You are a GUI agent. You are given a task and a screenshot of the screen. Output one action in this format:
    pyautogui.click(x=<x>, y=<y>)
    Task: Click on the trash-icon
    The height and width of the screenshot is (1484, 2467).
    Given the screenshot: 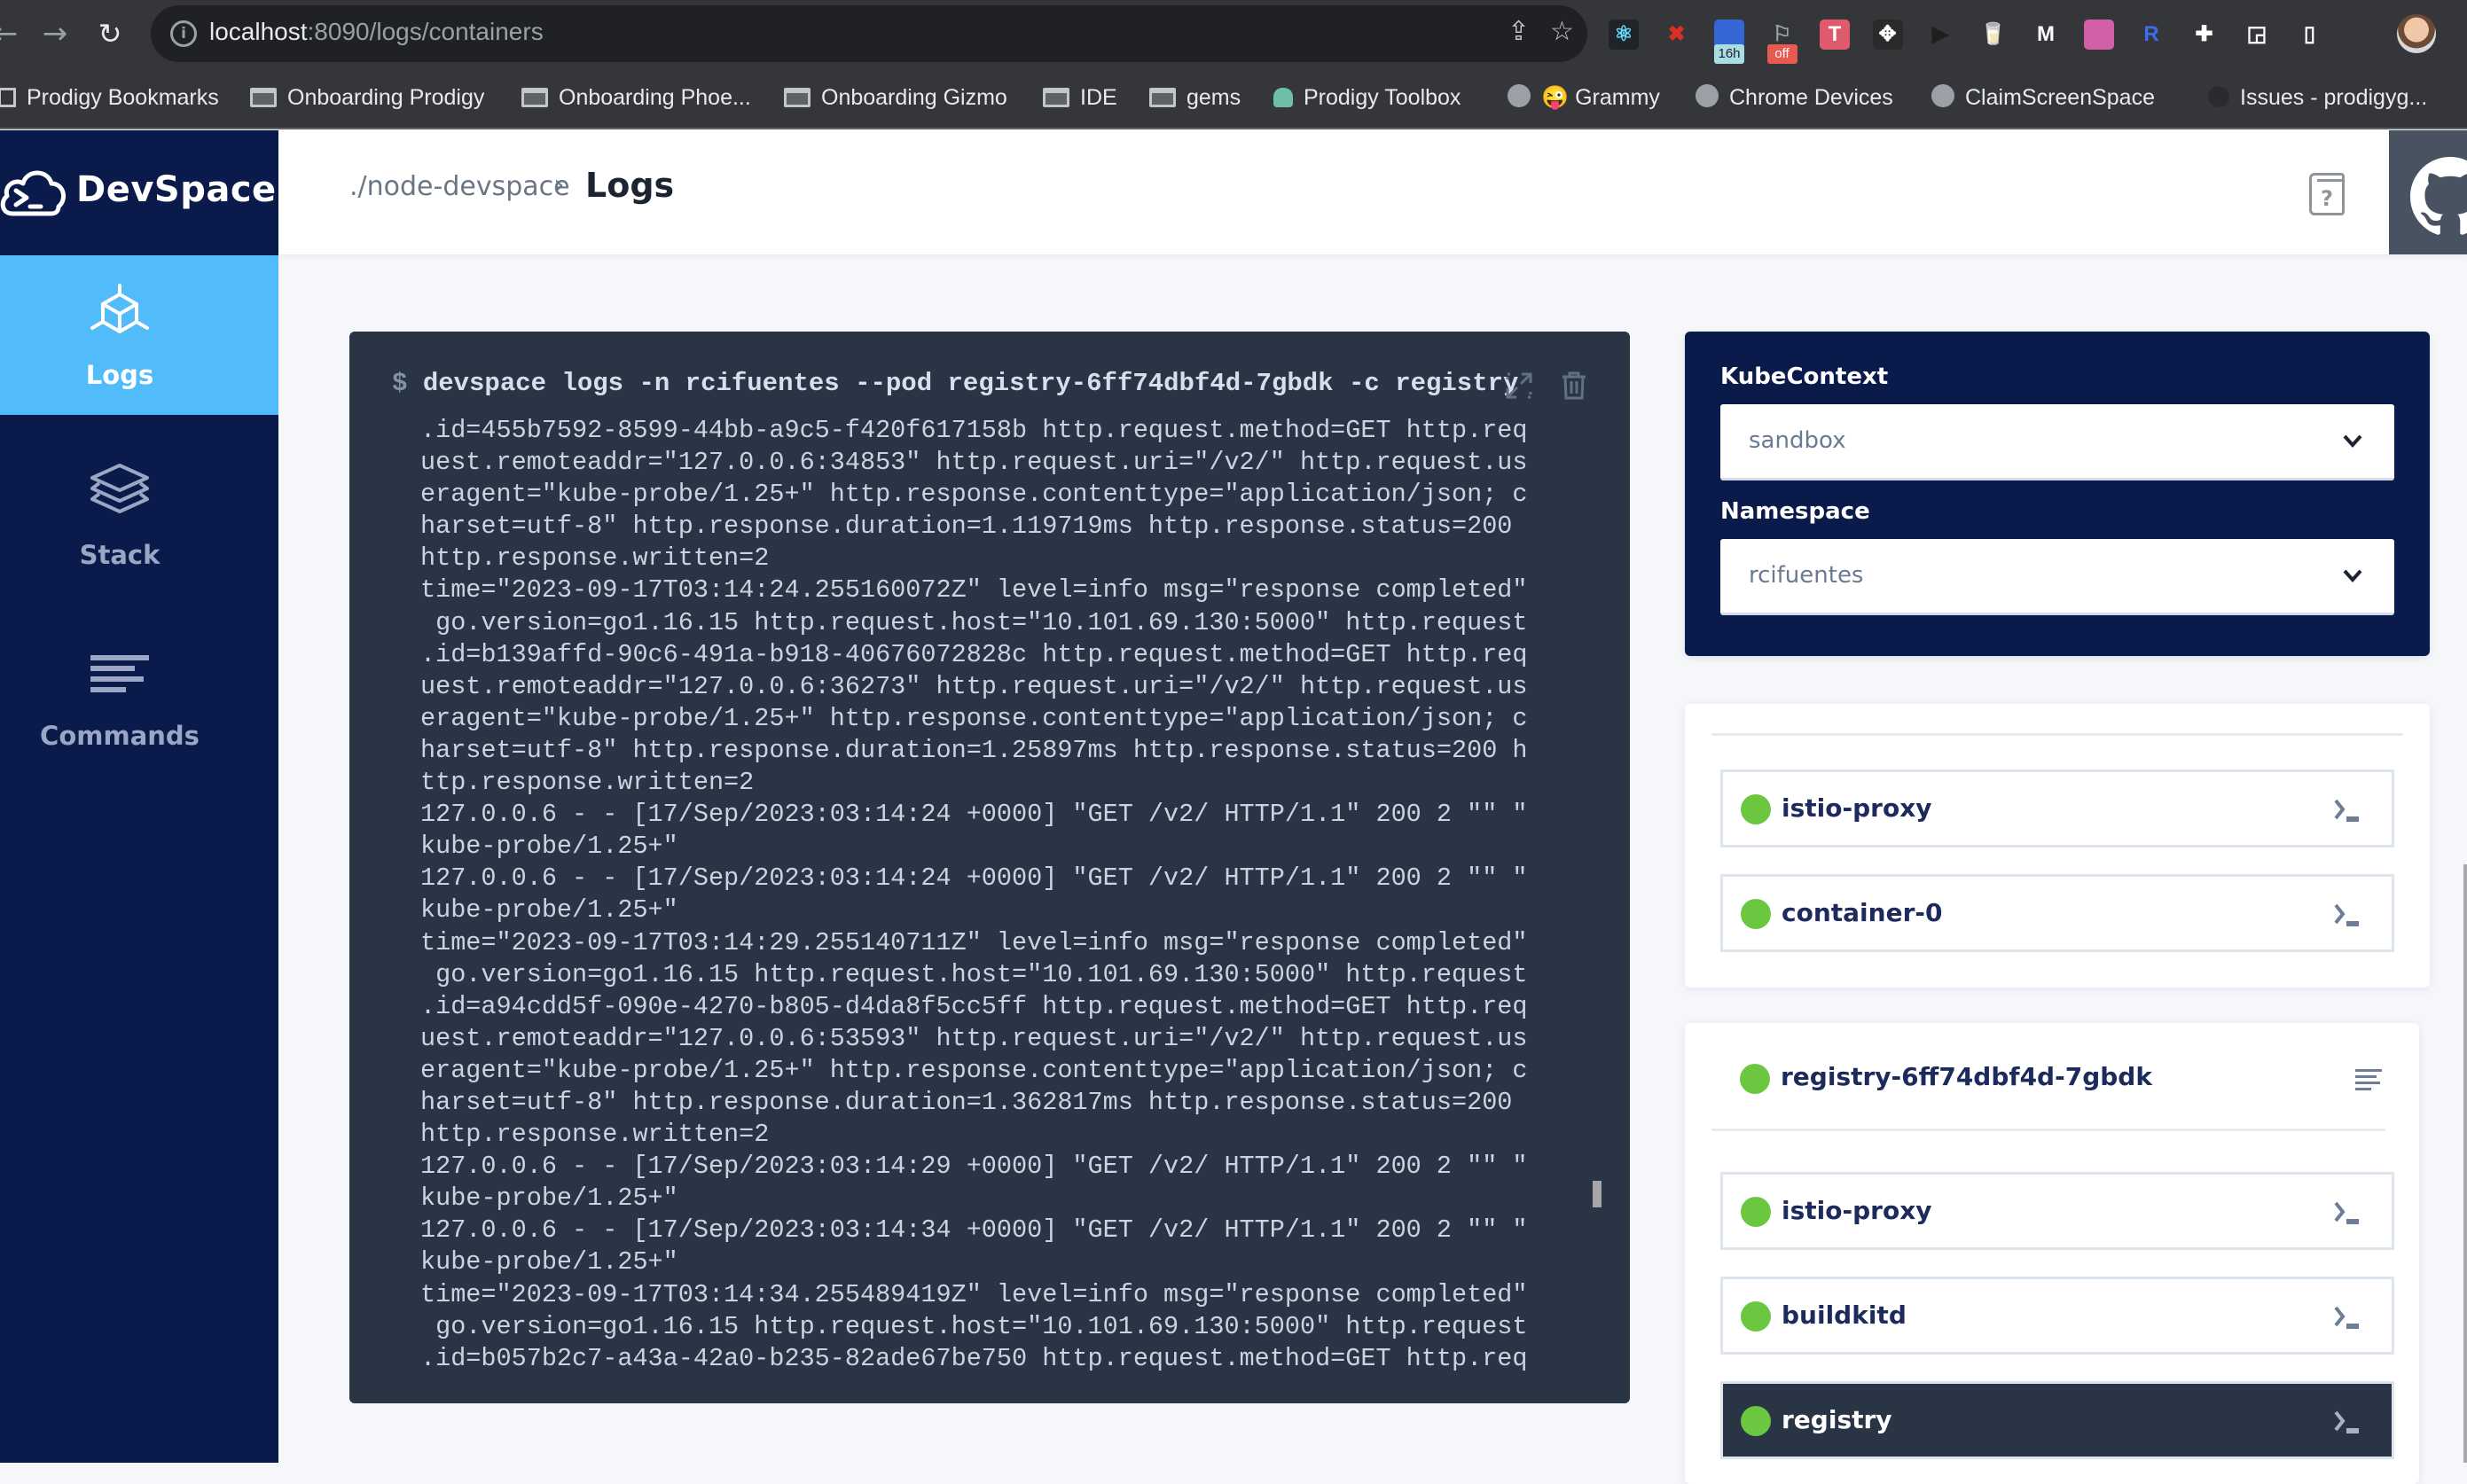 What is the action you would take?
    pyautogui.click(x=1574, y=386)
    